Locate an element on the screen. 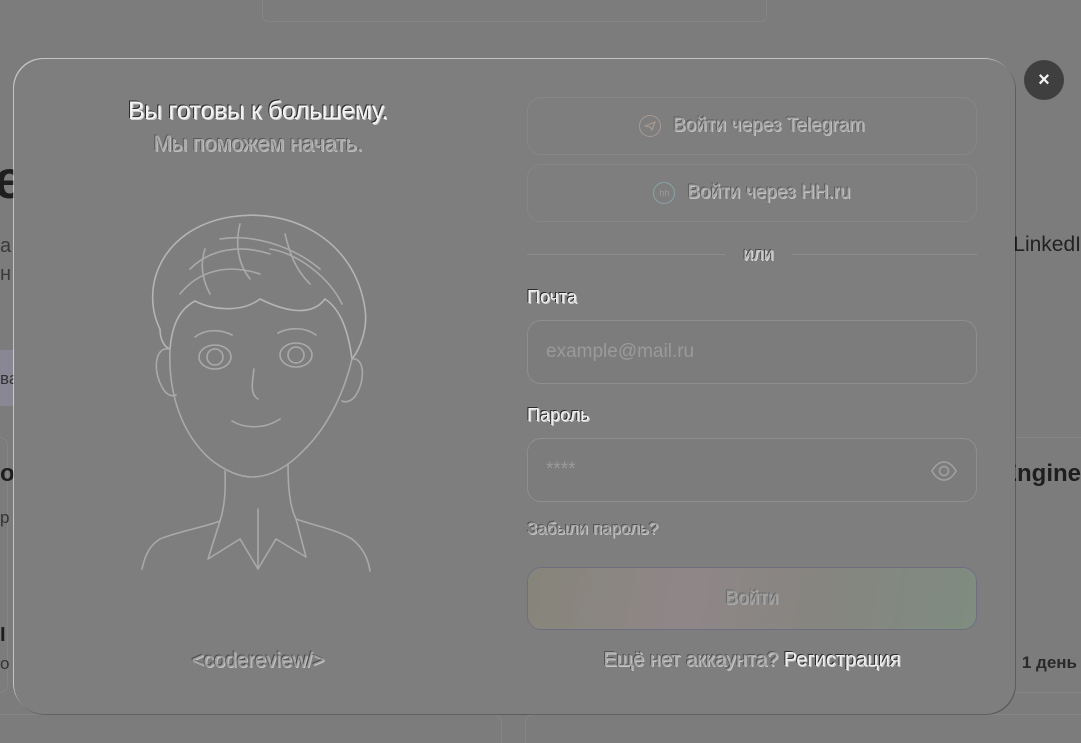 The width and height of the screenshot is (1081, 743). email-label: Почта is located at coordinates (552, 297).